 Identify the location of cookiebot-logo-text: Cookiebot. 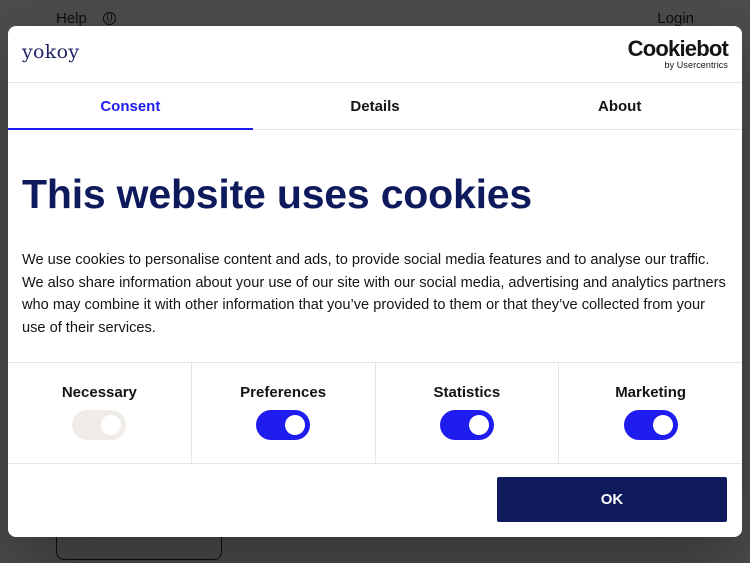
(678, 48).